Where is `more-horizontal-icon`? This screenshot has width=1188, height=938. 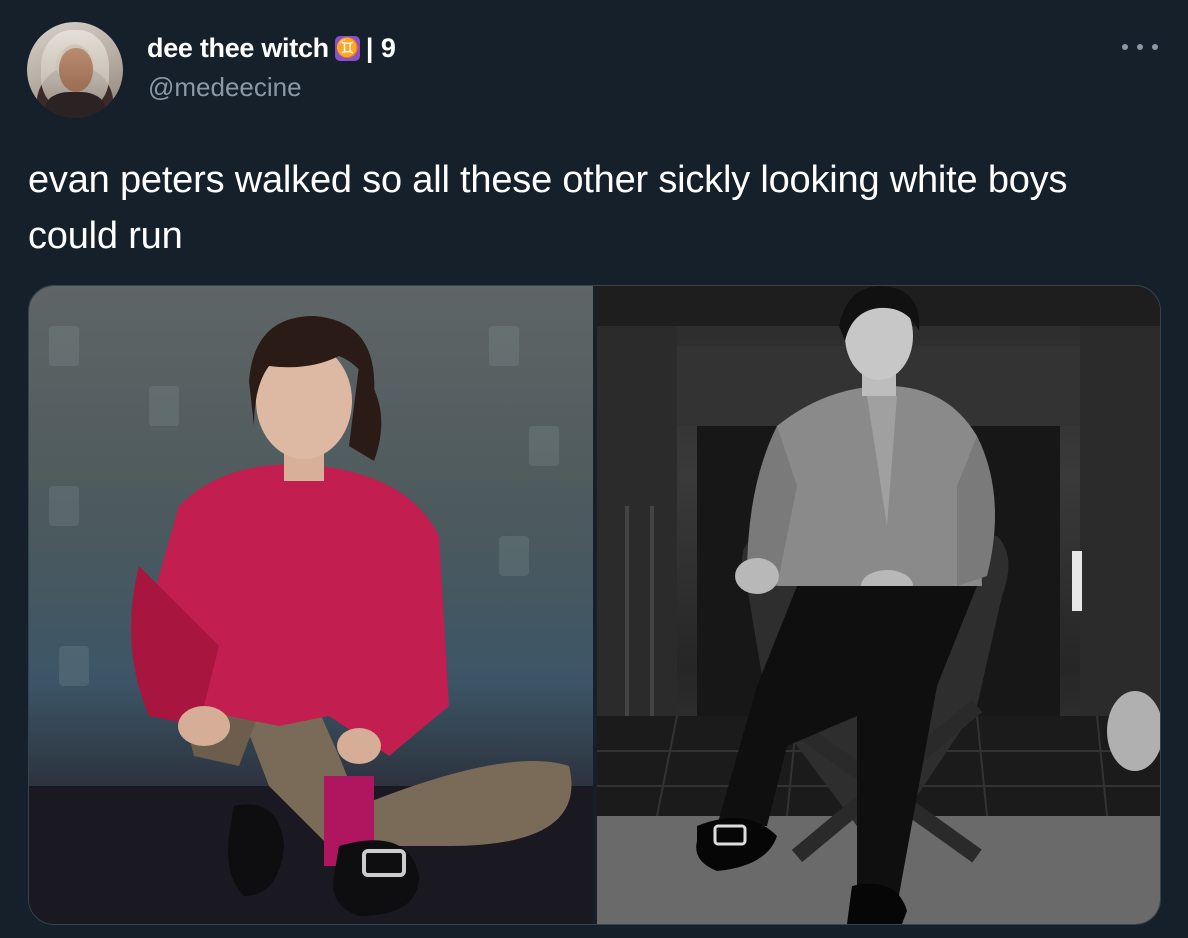
more-horizontal-icon is located at coordinates (1140, 47).